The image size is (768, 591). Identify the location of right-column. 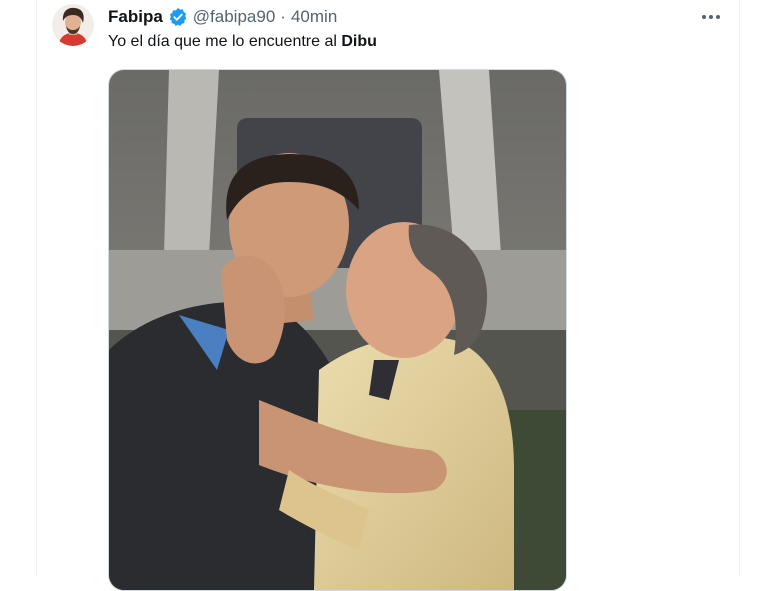
(753, 288).